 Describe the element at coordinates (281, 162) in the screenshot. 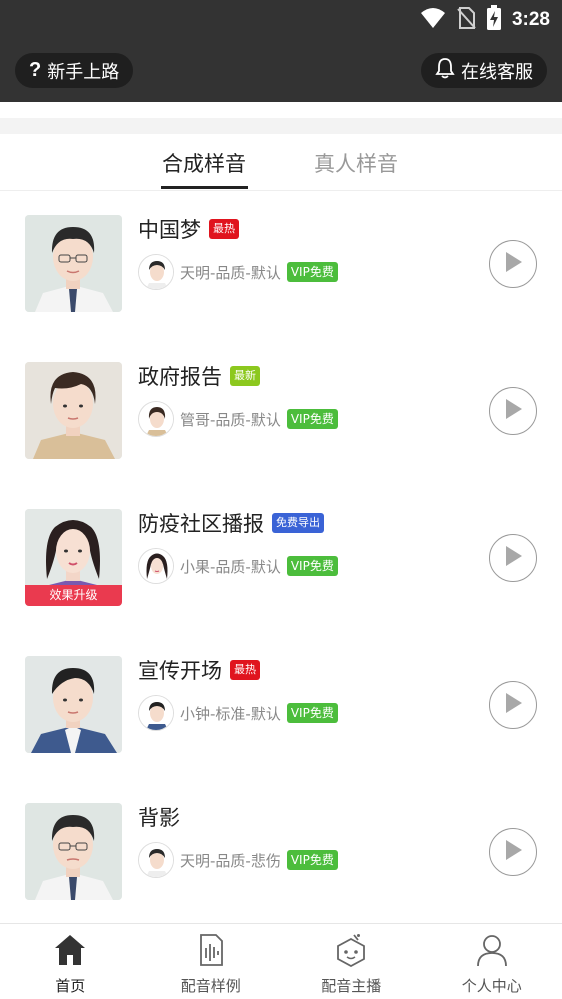

I see `sample-tabs: 合成样音 真人样音` at that location.